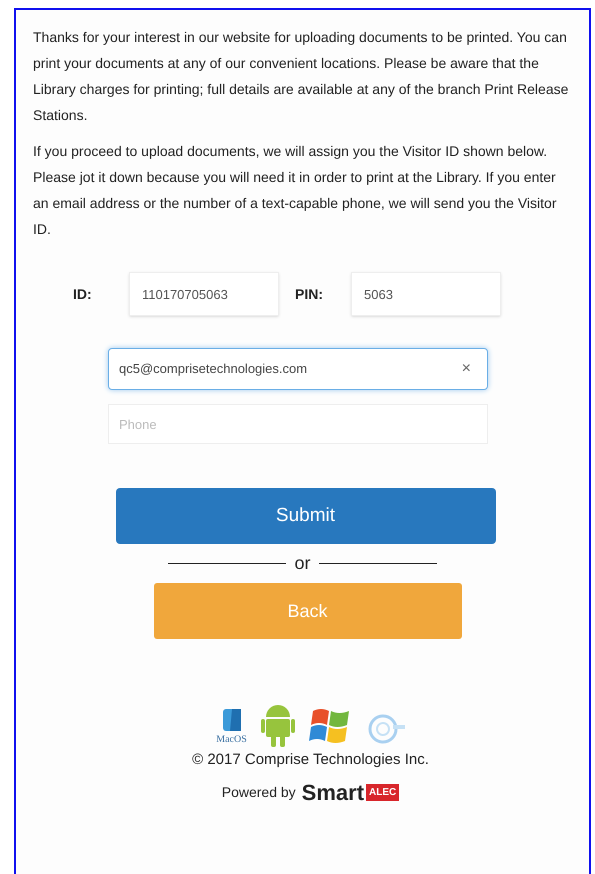  Describe the element at coordinates (204, 294) in the screenshot. I see `credential-field: 110170705063` at that location.